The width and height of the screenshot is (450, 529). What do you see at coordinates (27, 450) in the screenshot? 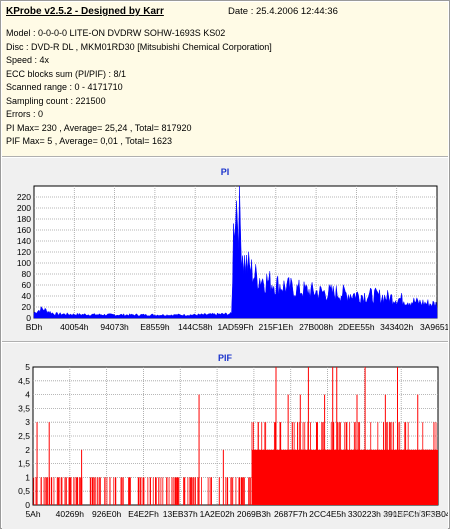
I see `pif-y-tick-label: 2` at bounding box center [27, 450].